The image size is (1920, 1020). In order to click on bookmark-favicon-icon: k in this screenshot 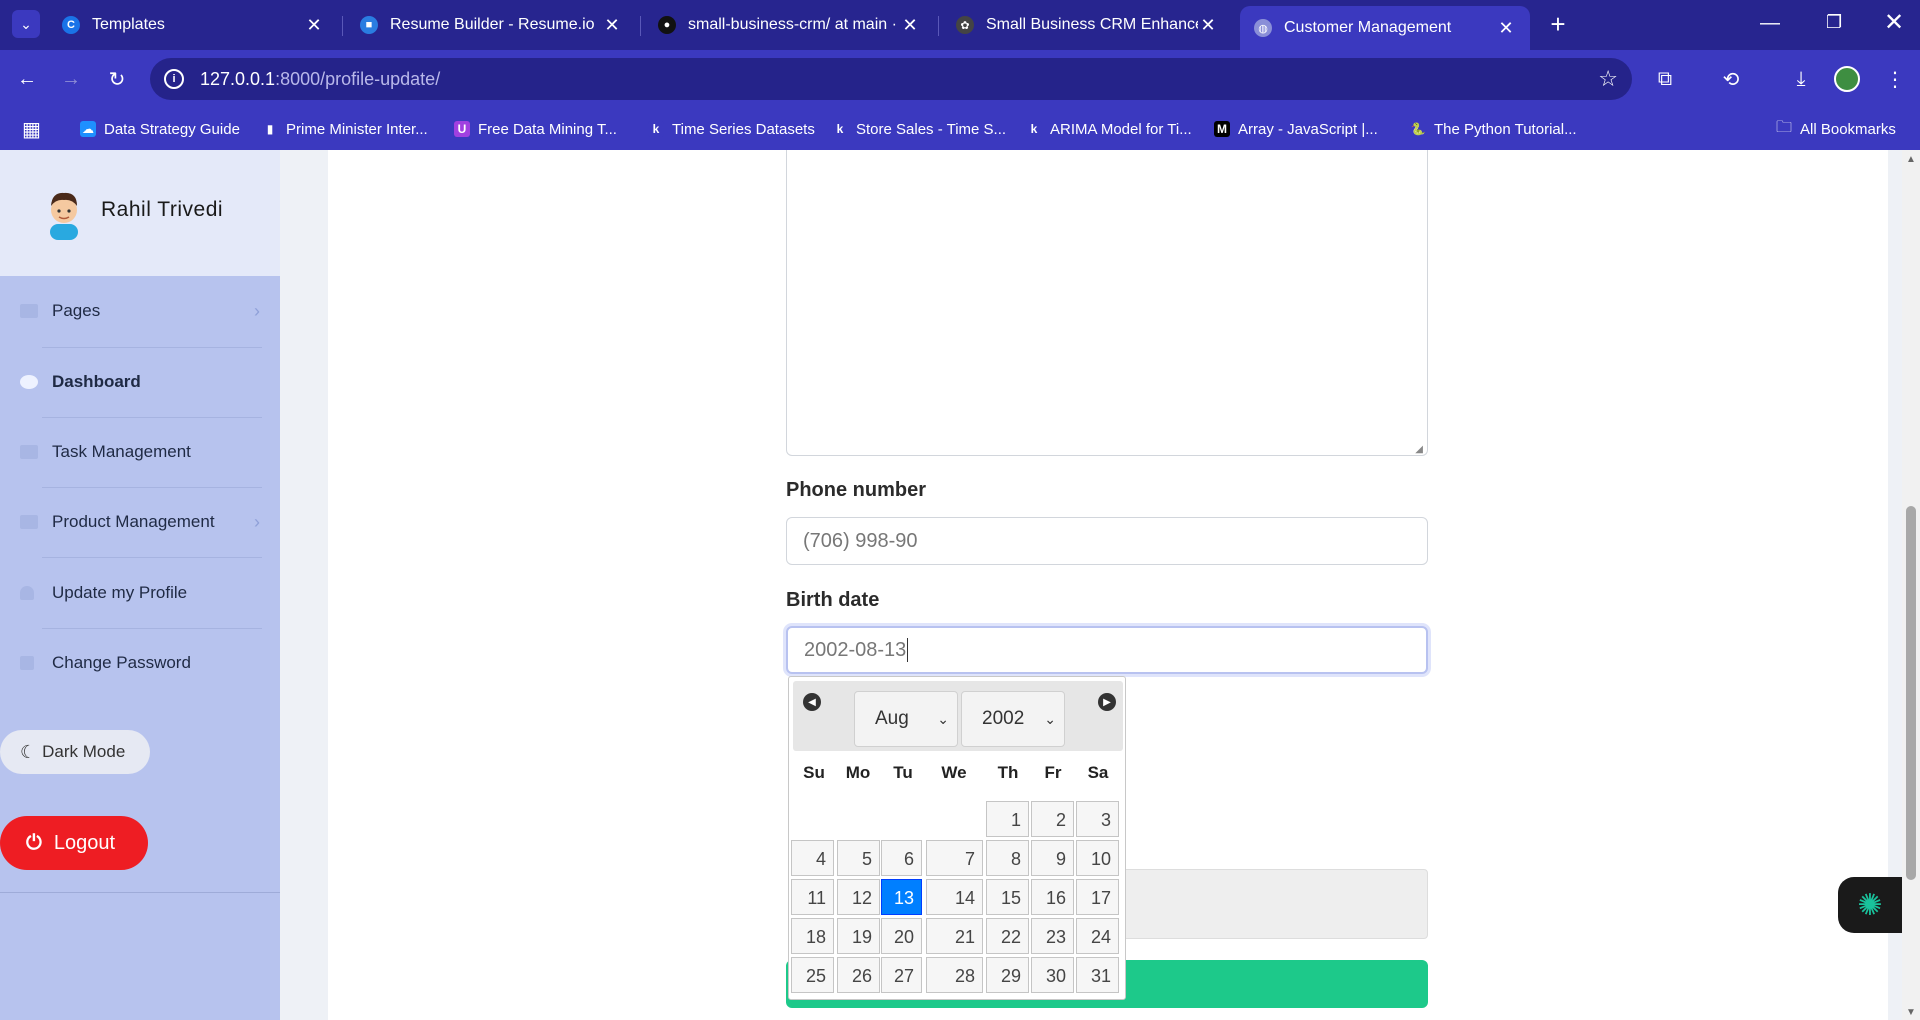, I will do `click(840, 129)`.